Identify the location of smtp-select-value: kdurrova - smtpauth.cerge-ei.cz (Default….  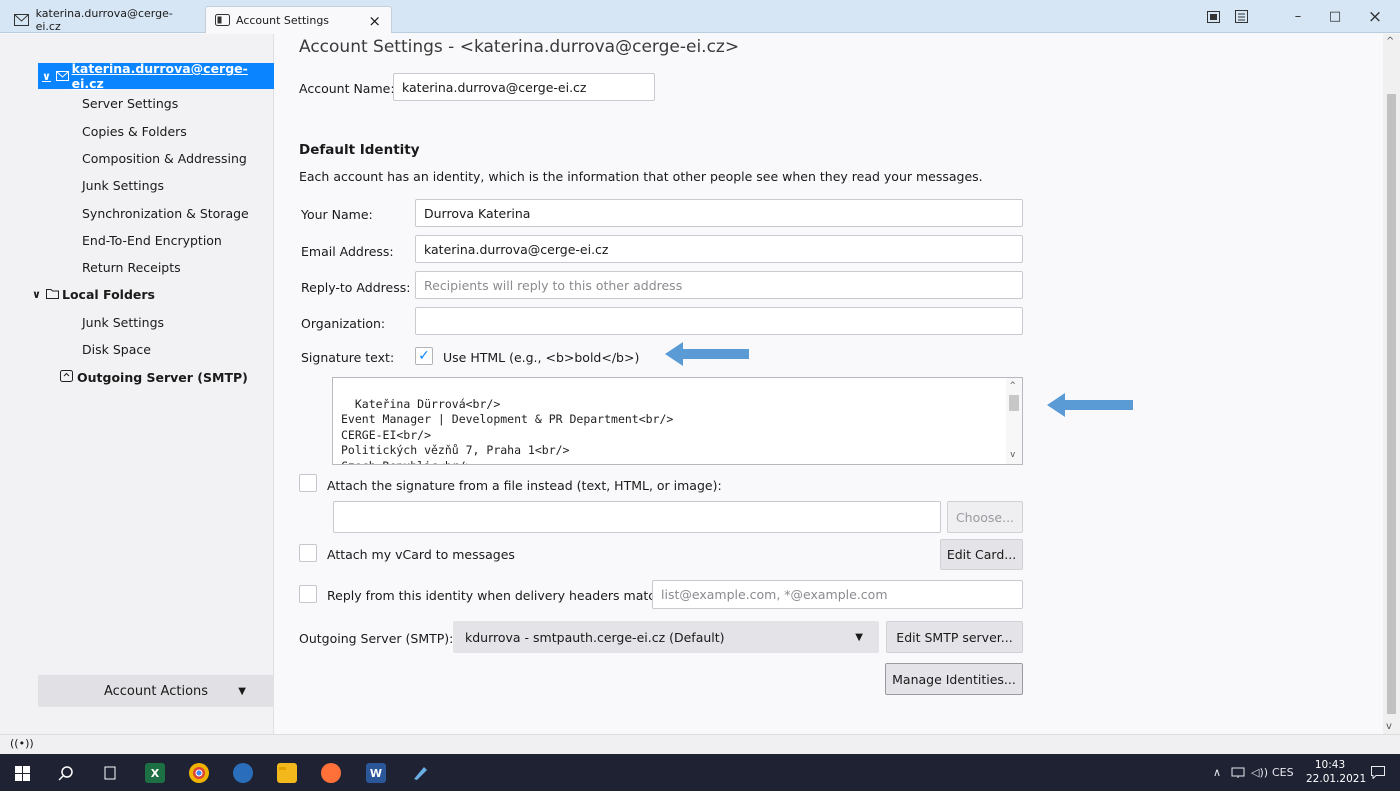
(595, 637).